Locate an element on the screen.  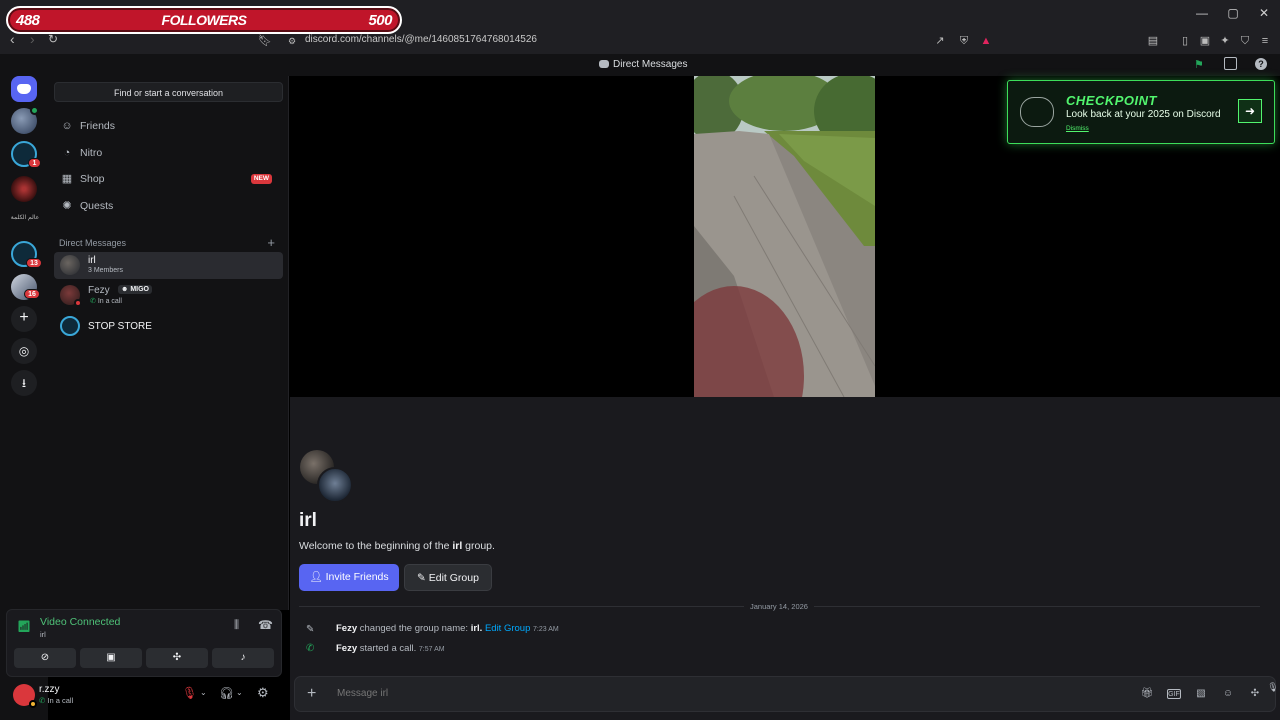
screen-share-button: ▣ is located at coordinates (111, 658).